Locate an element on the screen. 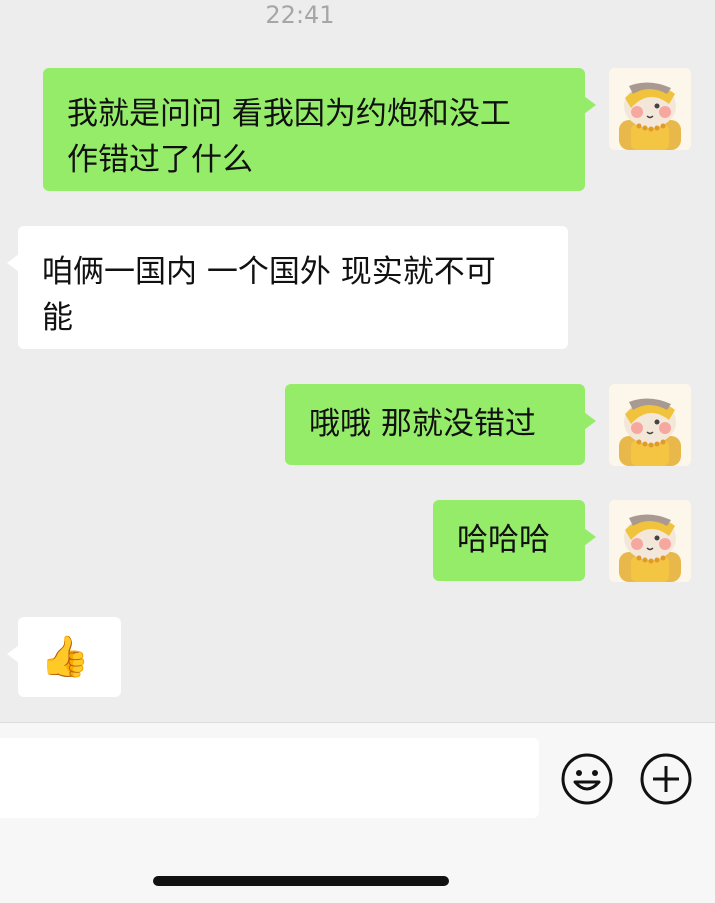  smiley-face-icon is located at coordinates (587, 779).